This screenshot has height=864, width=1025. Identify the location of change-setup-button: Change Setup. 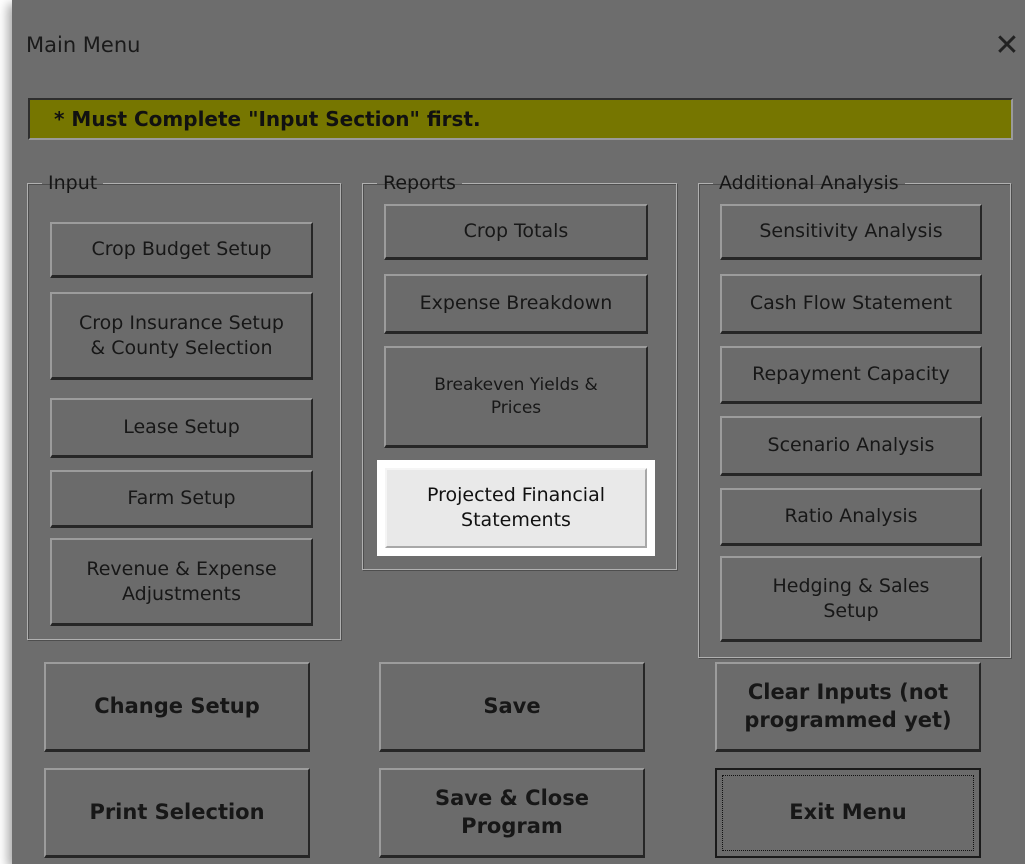
(177, 707).